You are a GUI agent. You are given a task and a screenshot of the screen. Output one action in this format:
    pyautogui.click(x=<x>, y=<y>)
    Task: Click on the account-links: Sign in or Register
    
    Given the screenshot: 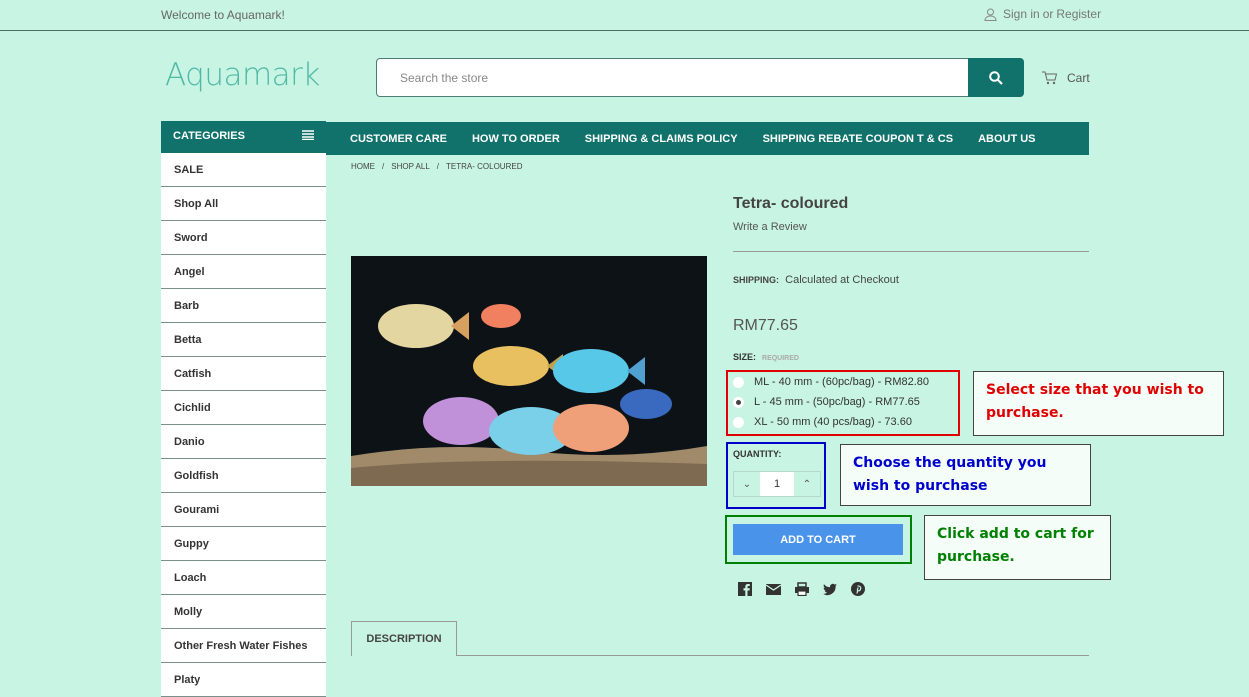 What is the action you would take?
    pyautogui.click(x=1042, y=14)
    